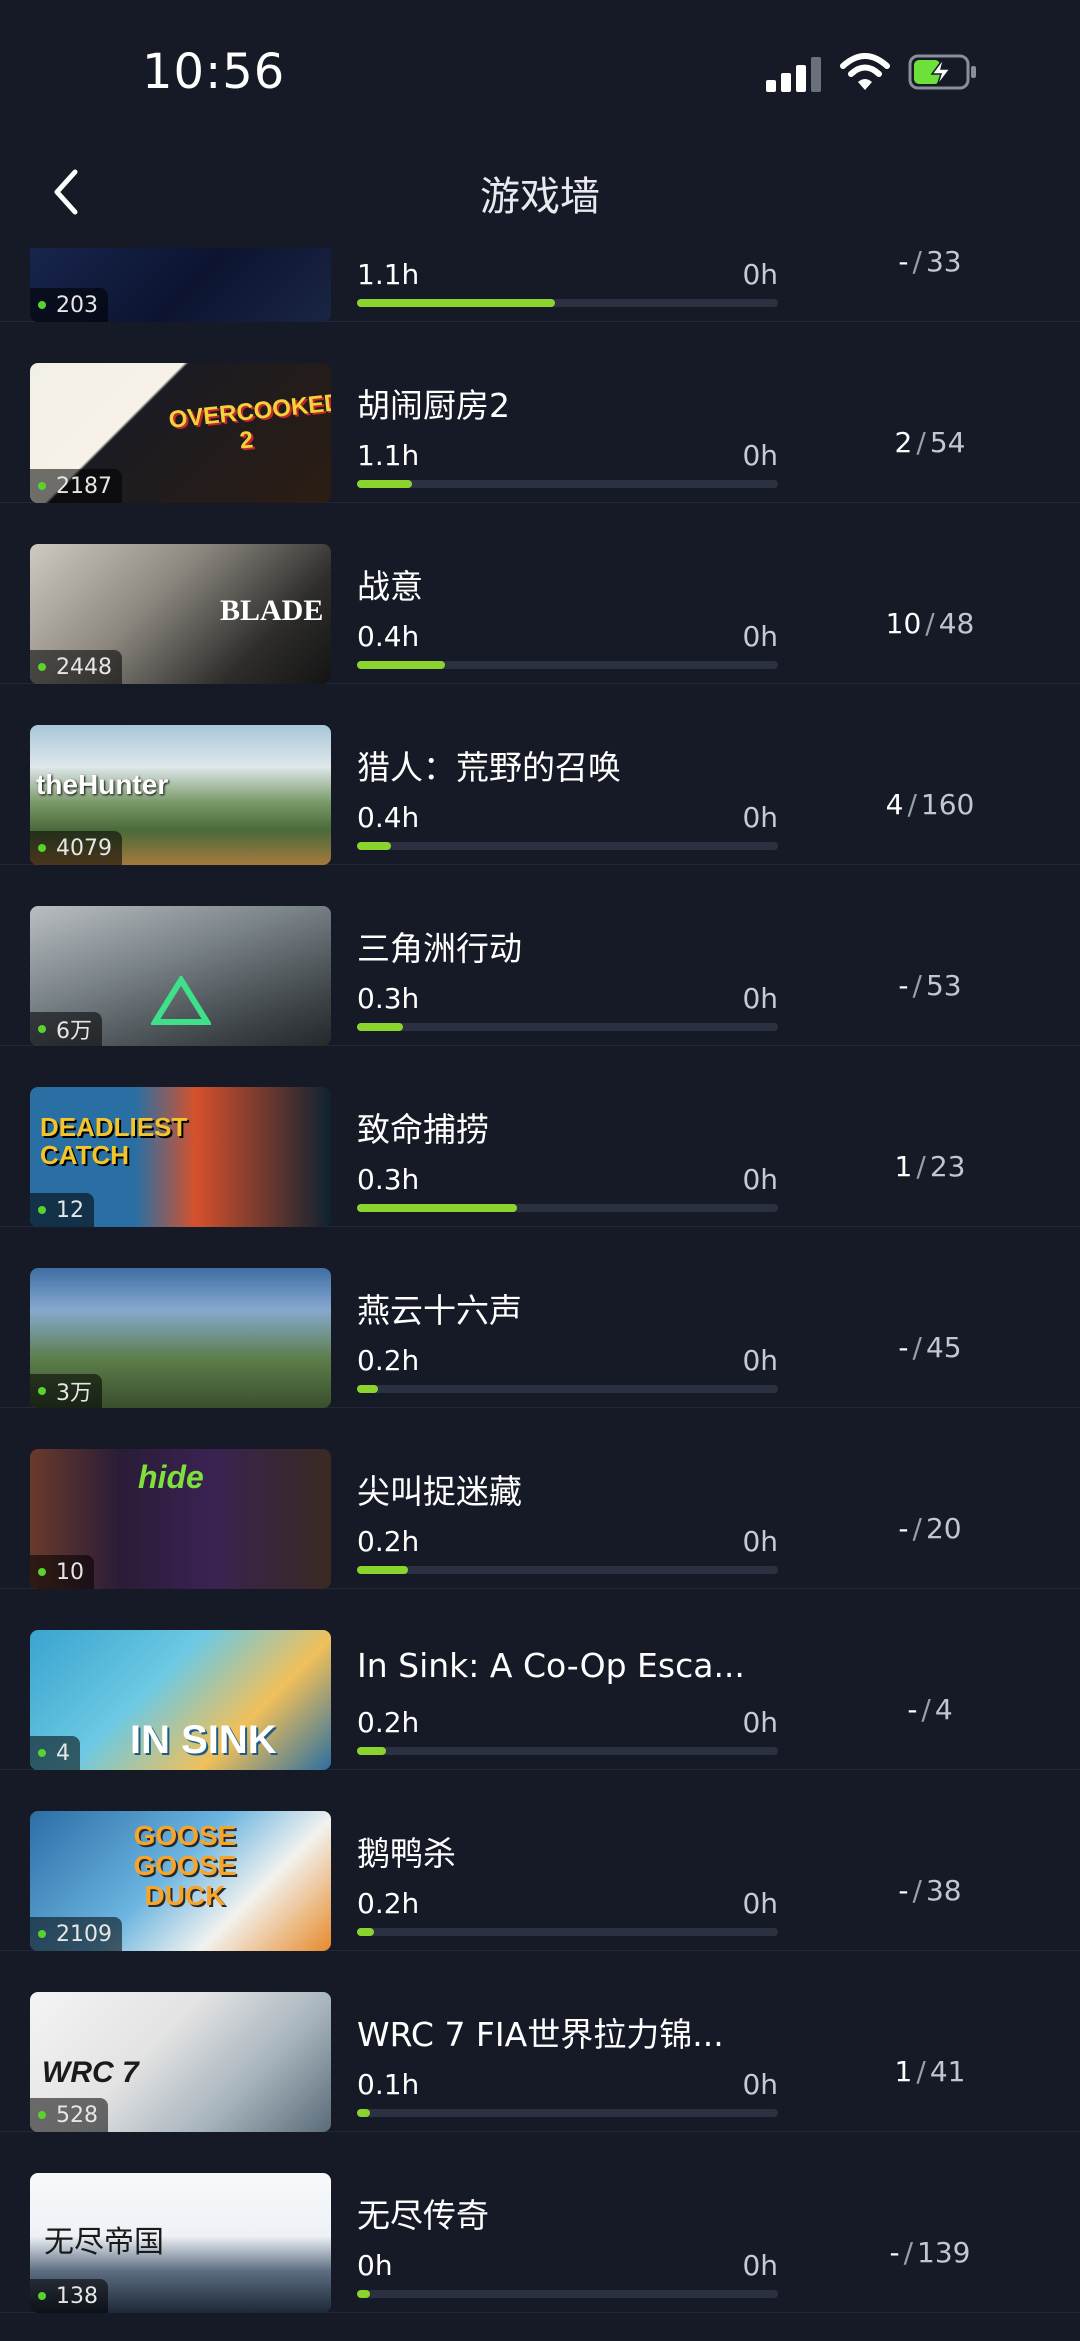  I want to click on game-cover: IN SINK 4, so click(180, 1700).